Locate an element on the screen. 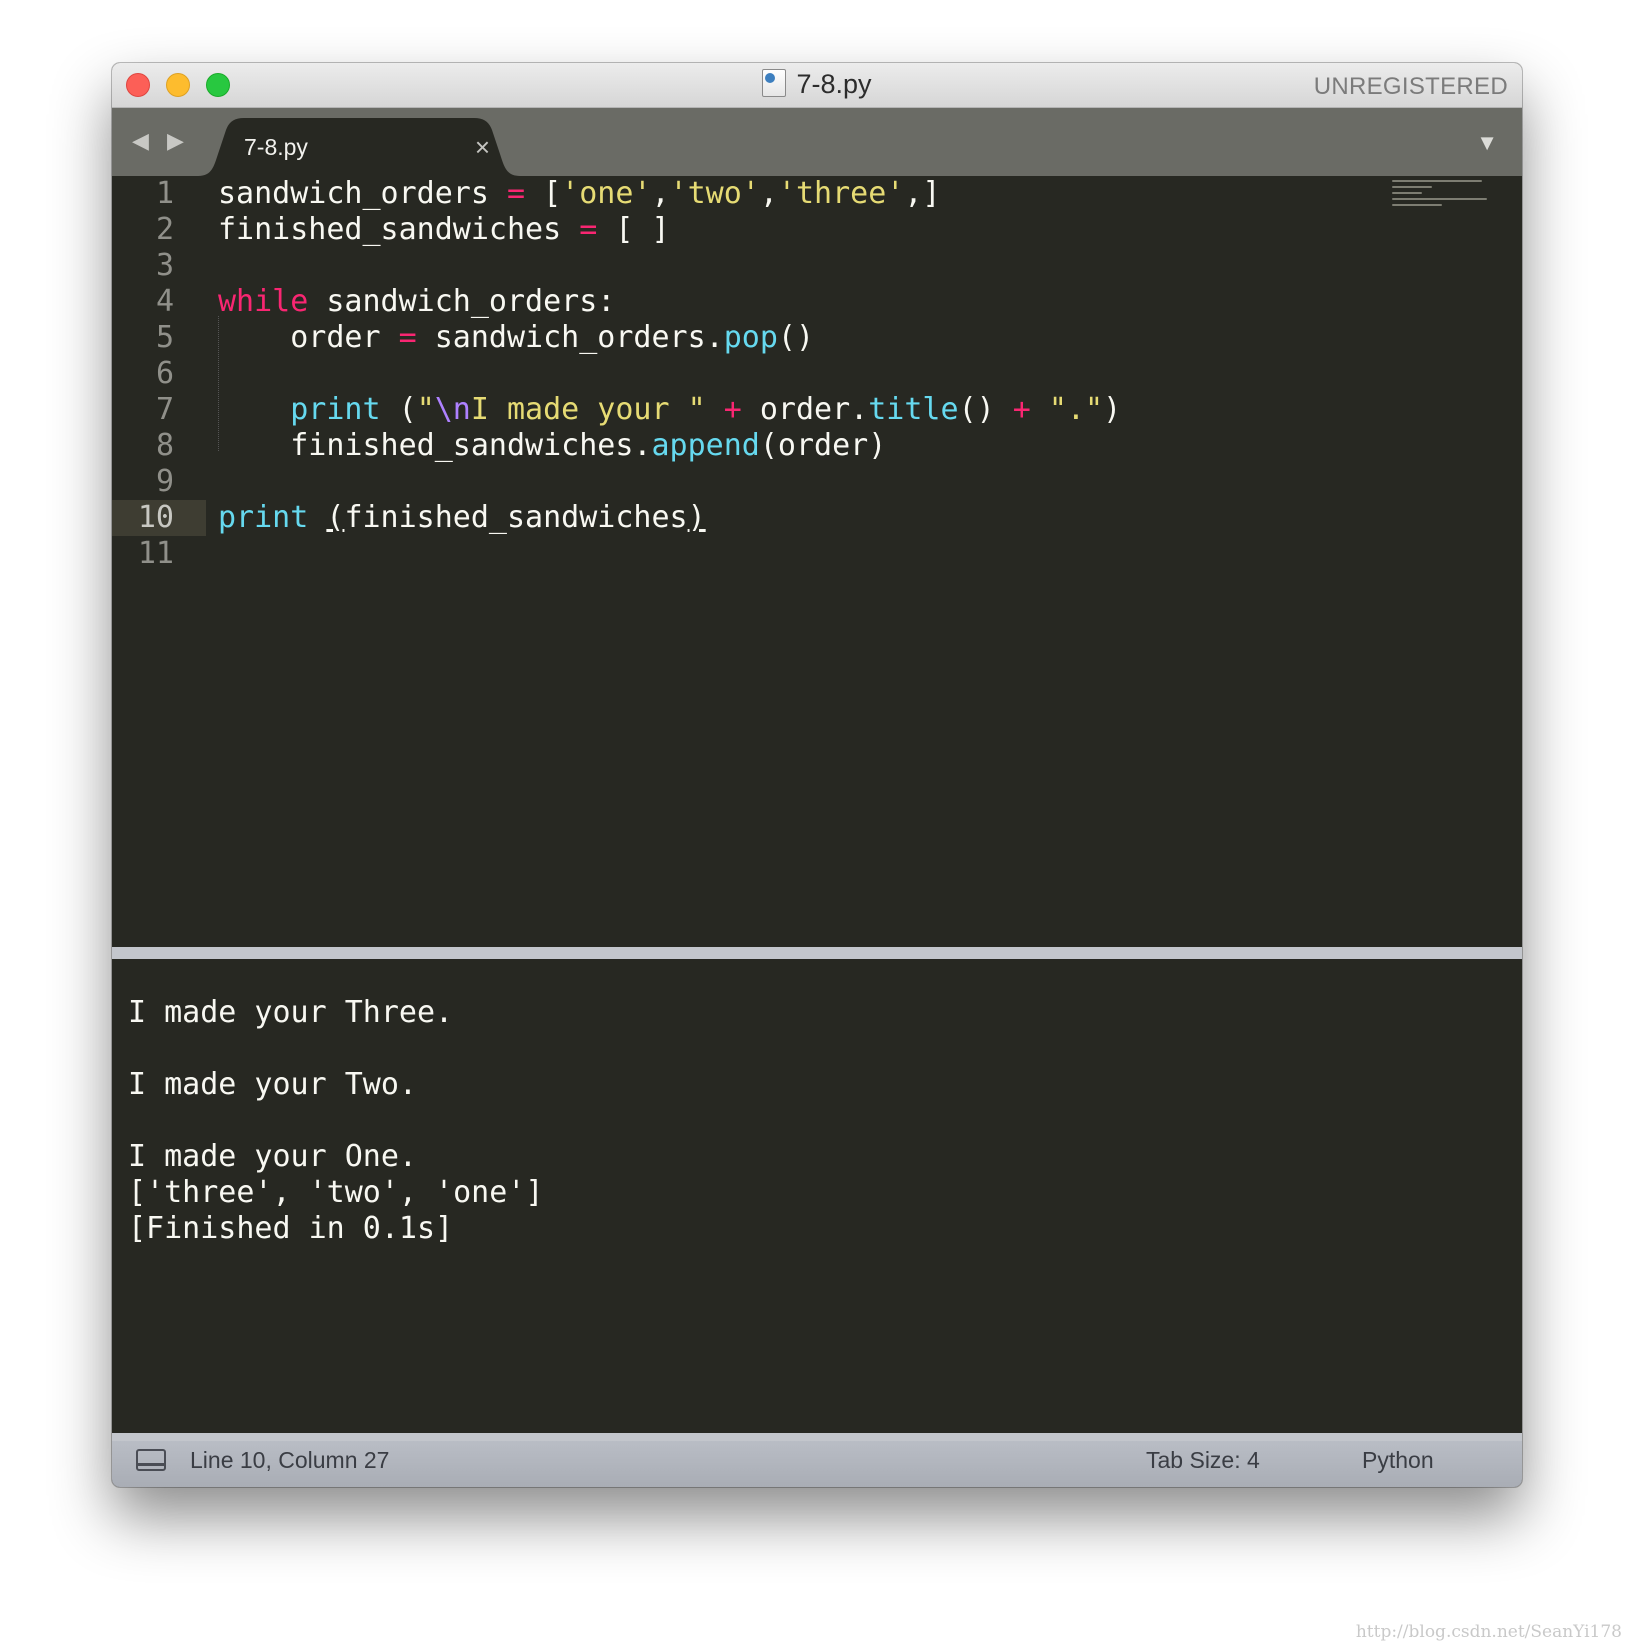 The height and width of the screenshot is (1646, 1632). line-number: 11 is located at coordinates (155, 553).